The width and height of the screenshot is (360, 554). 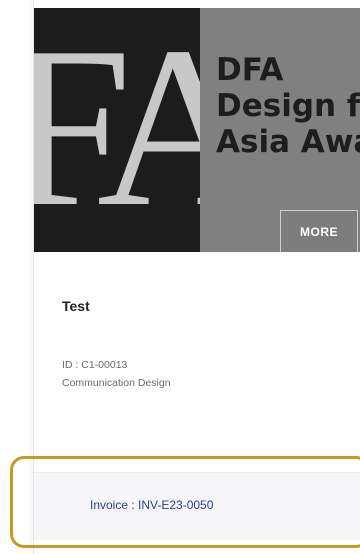 What do you see at coordinates (250, 70) in the screenshot?
I see `banner-line-1: DFA` at bounding box center [250, 70].